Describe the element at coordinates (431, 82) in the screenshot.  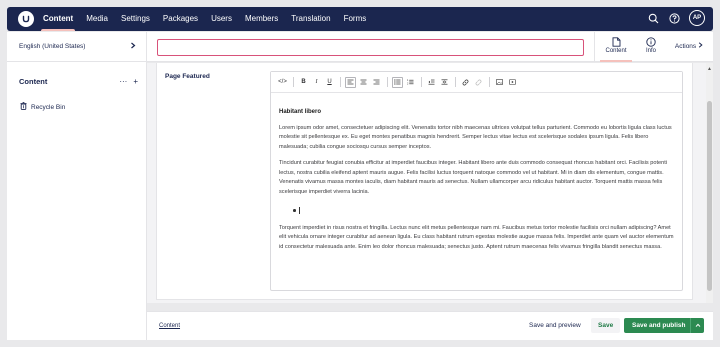
I see `outdent-icon` at that location.